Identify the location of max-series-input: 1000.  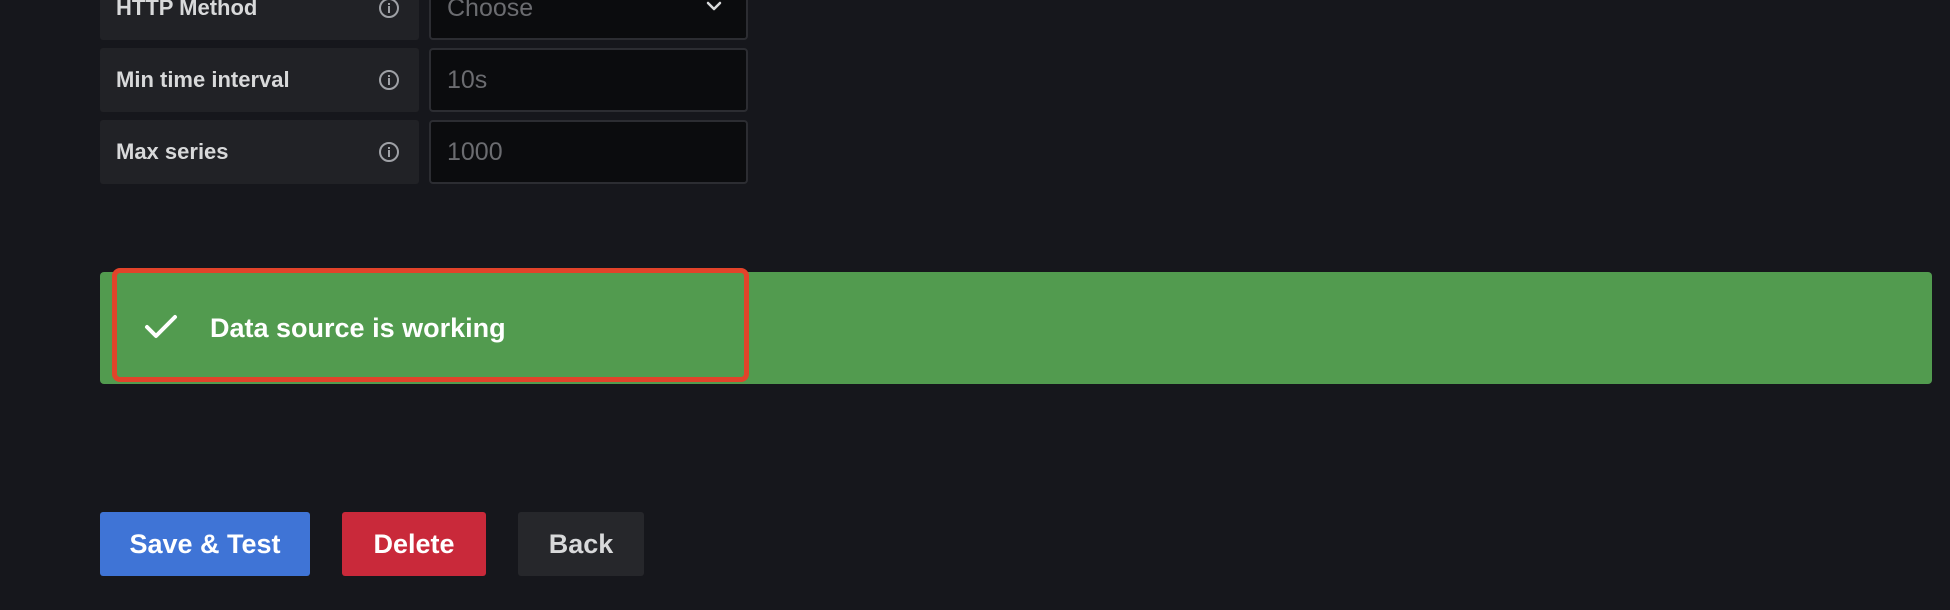
(588, 152).